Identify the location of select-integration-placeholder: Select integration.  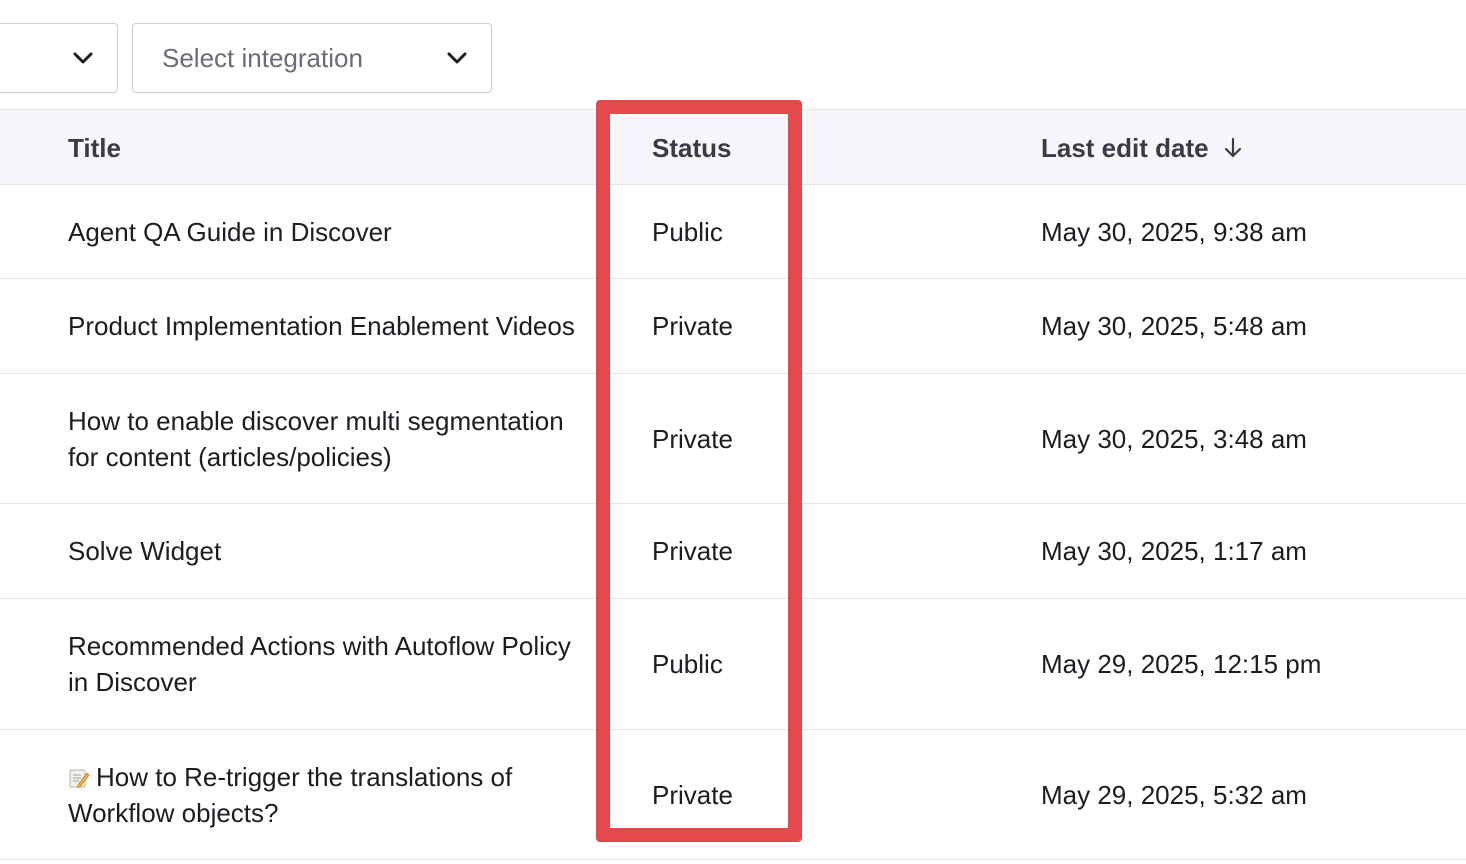
(262, 57).